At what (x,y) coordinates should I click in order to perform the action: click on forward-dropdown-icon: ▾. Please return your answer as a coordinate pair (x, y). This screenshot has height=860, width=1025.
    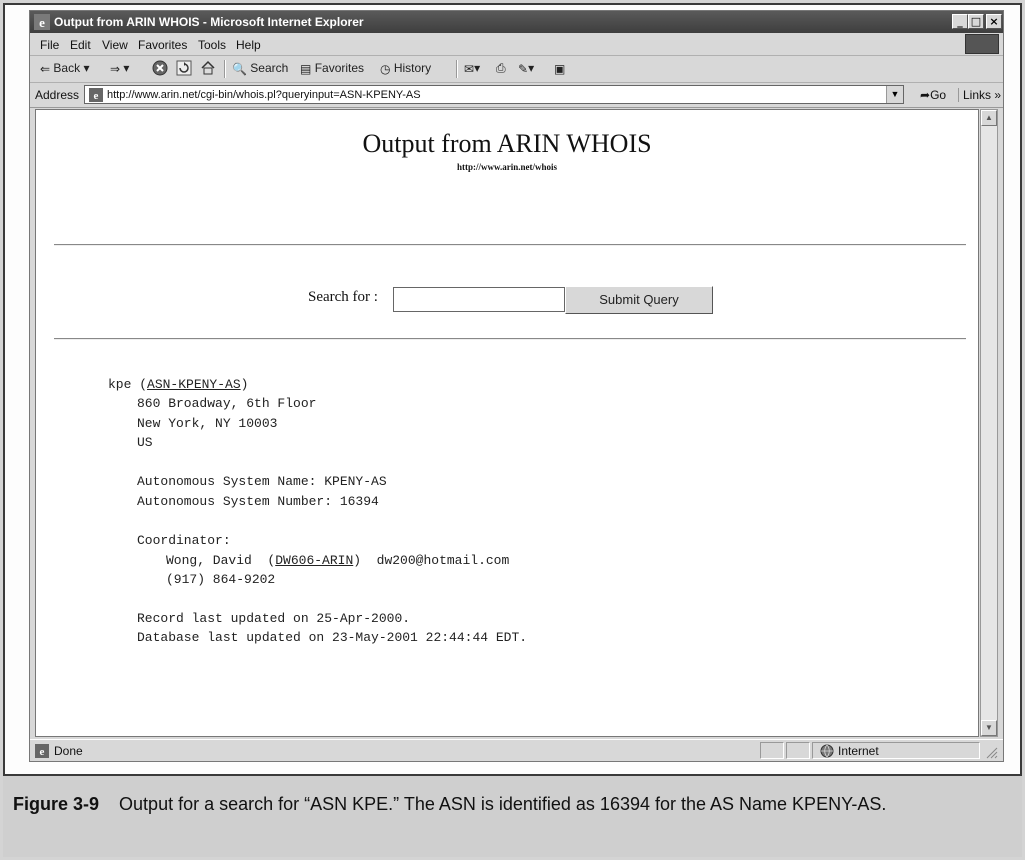
    Looking at the image, I should click on (126, 68).